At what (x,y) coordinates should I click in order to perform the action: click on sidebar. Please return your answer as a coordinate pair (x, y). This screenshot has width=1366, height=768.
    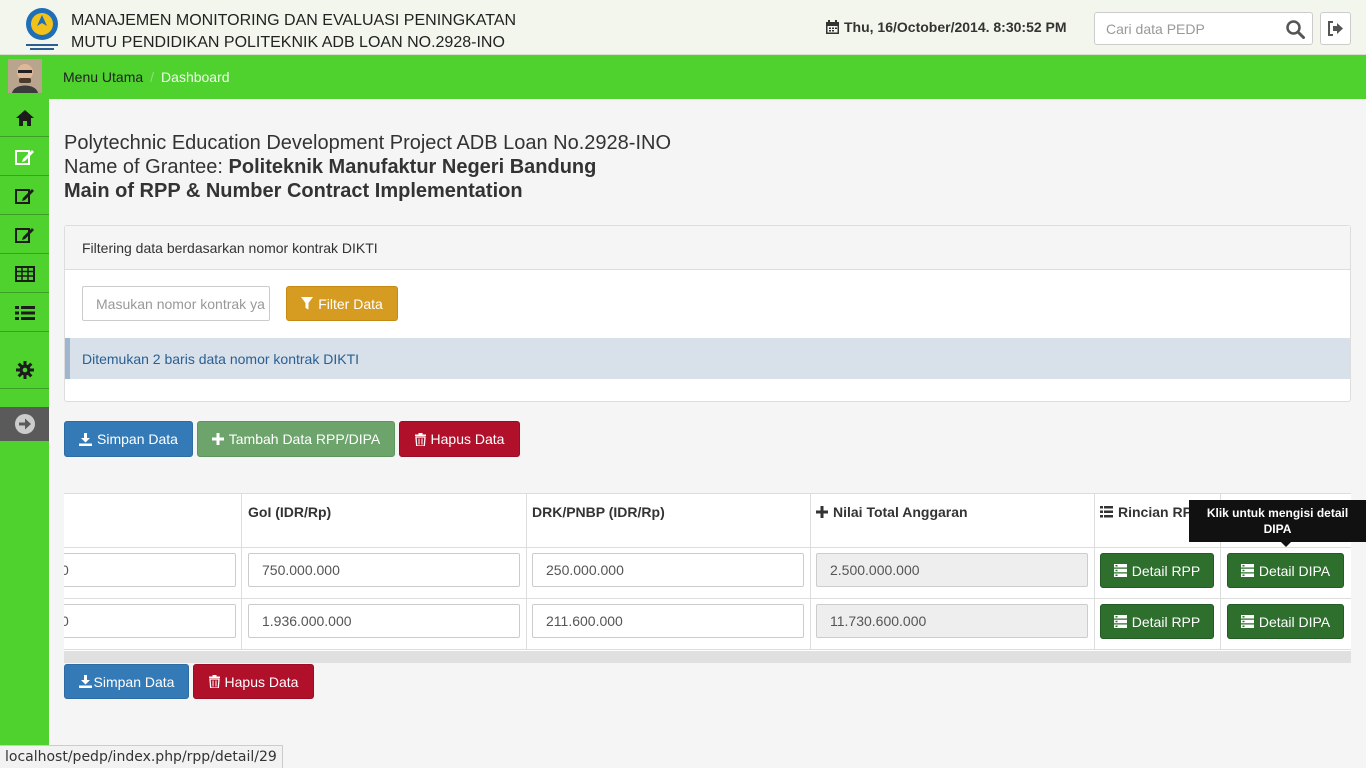
    Looking at the image, I should click on (24, 433).